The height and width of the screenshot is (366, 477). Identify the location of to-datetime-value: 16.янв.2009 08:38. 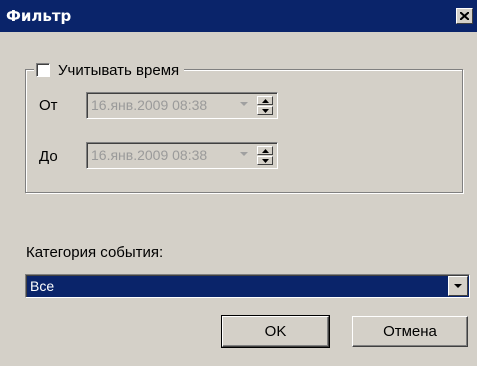
(149, 155).